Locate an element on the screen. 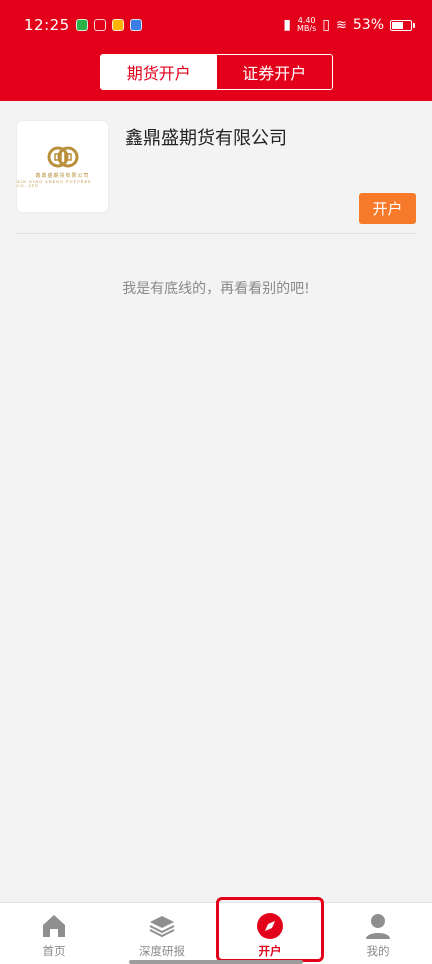 This screenshot has height=964, width=432. account-type-tabs: 期货开户 证券开户 is located at coordinates (216, 72).